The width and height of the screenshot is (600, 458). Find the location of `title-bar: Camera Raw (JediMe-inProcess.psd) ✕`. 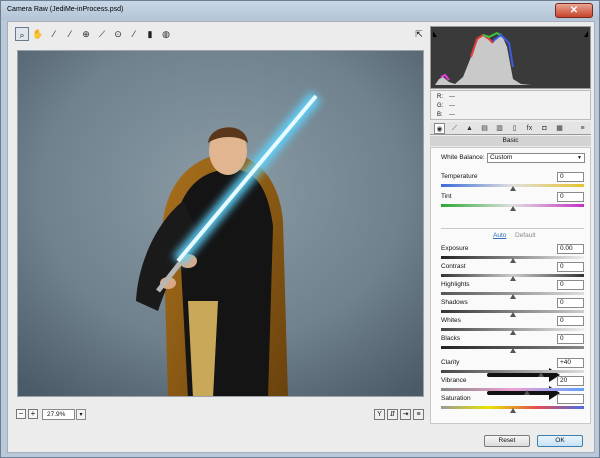

title-bar: Camera Raw (JediMe-inProcess.psd) ✕ is located at coordinates (300, 10).